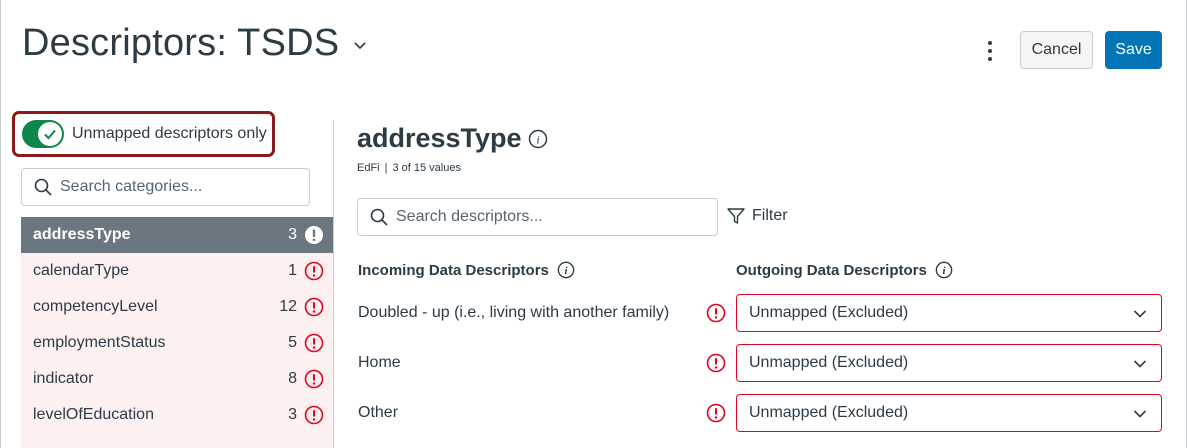 This screenshot has height=448, width=1187. I want to click on category-count: 1, so click(292, 270).